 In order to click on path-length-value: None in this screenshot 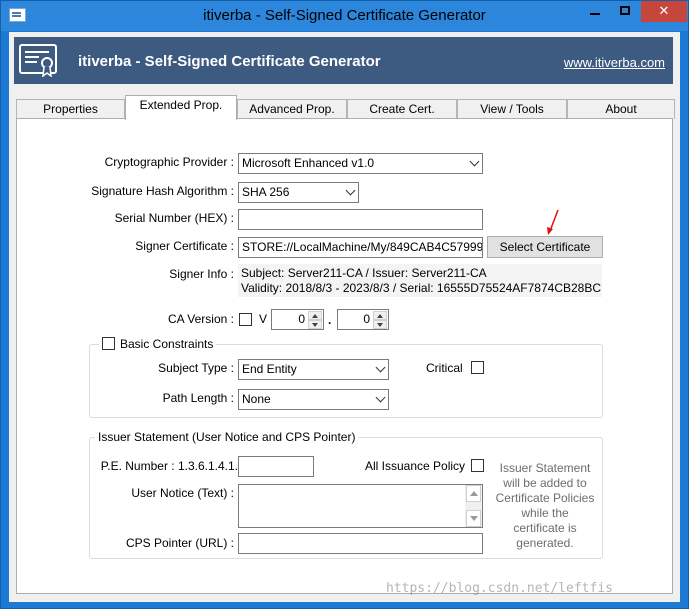, I will do `click(256, 399)`.